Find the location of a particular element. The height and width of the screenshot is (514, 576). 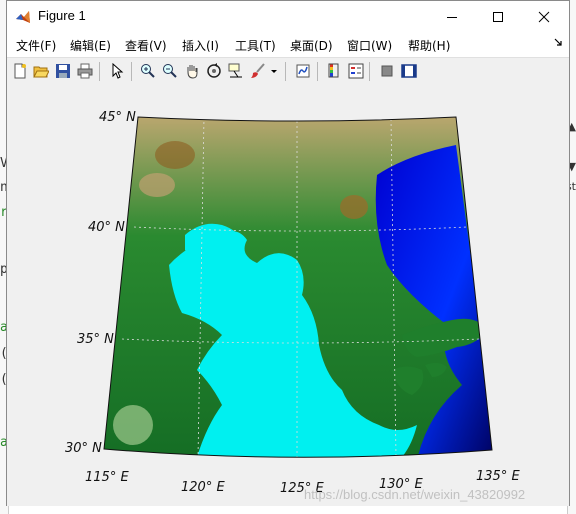

menu-tools: 工具(T) is located at coordinates (255, 45).